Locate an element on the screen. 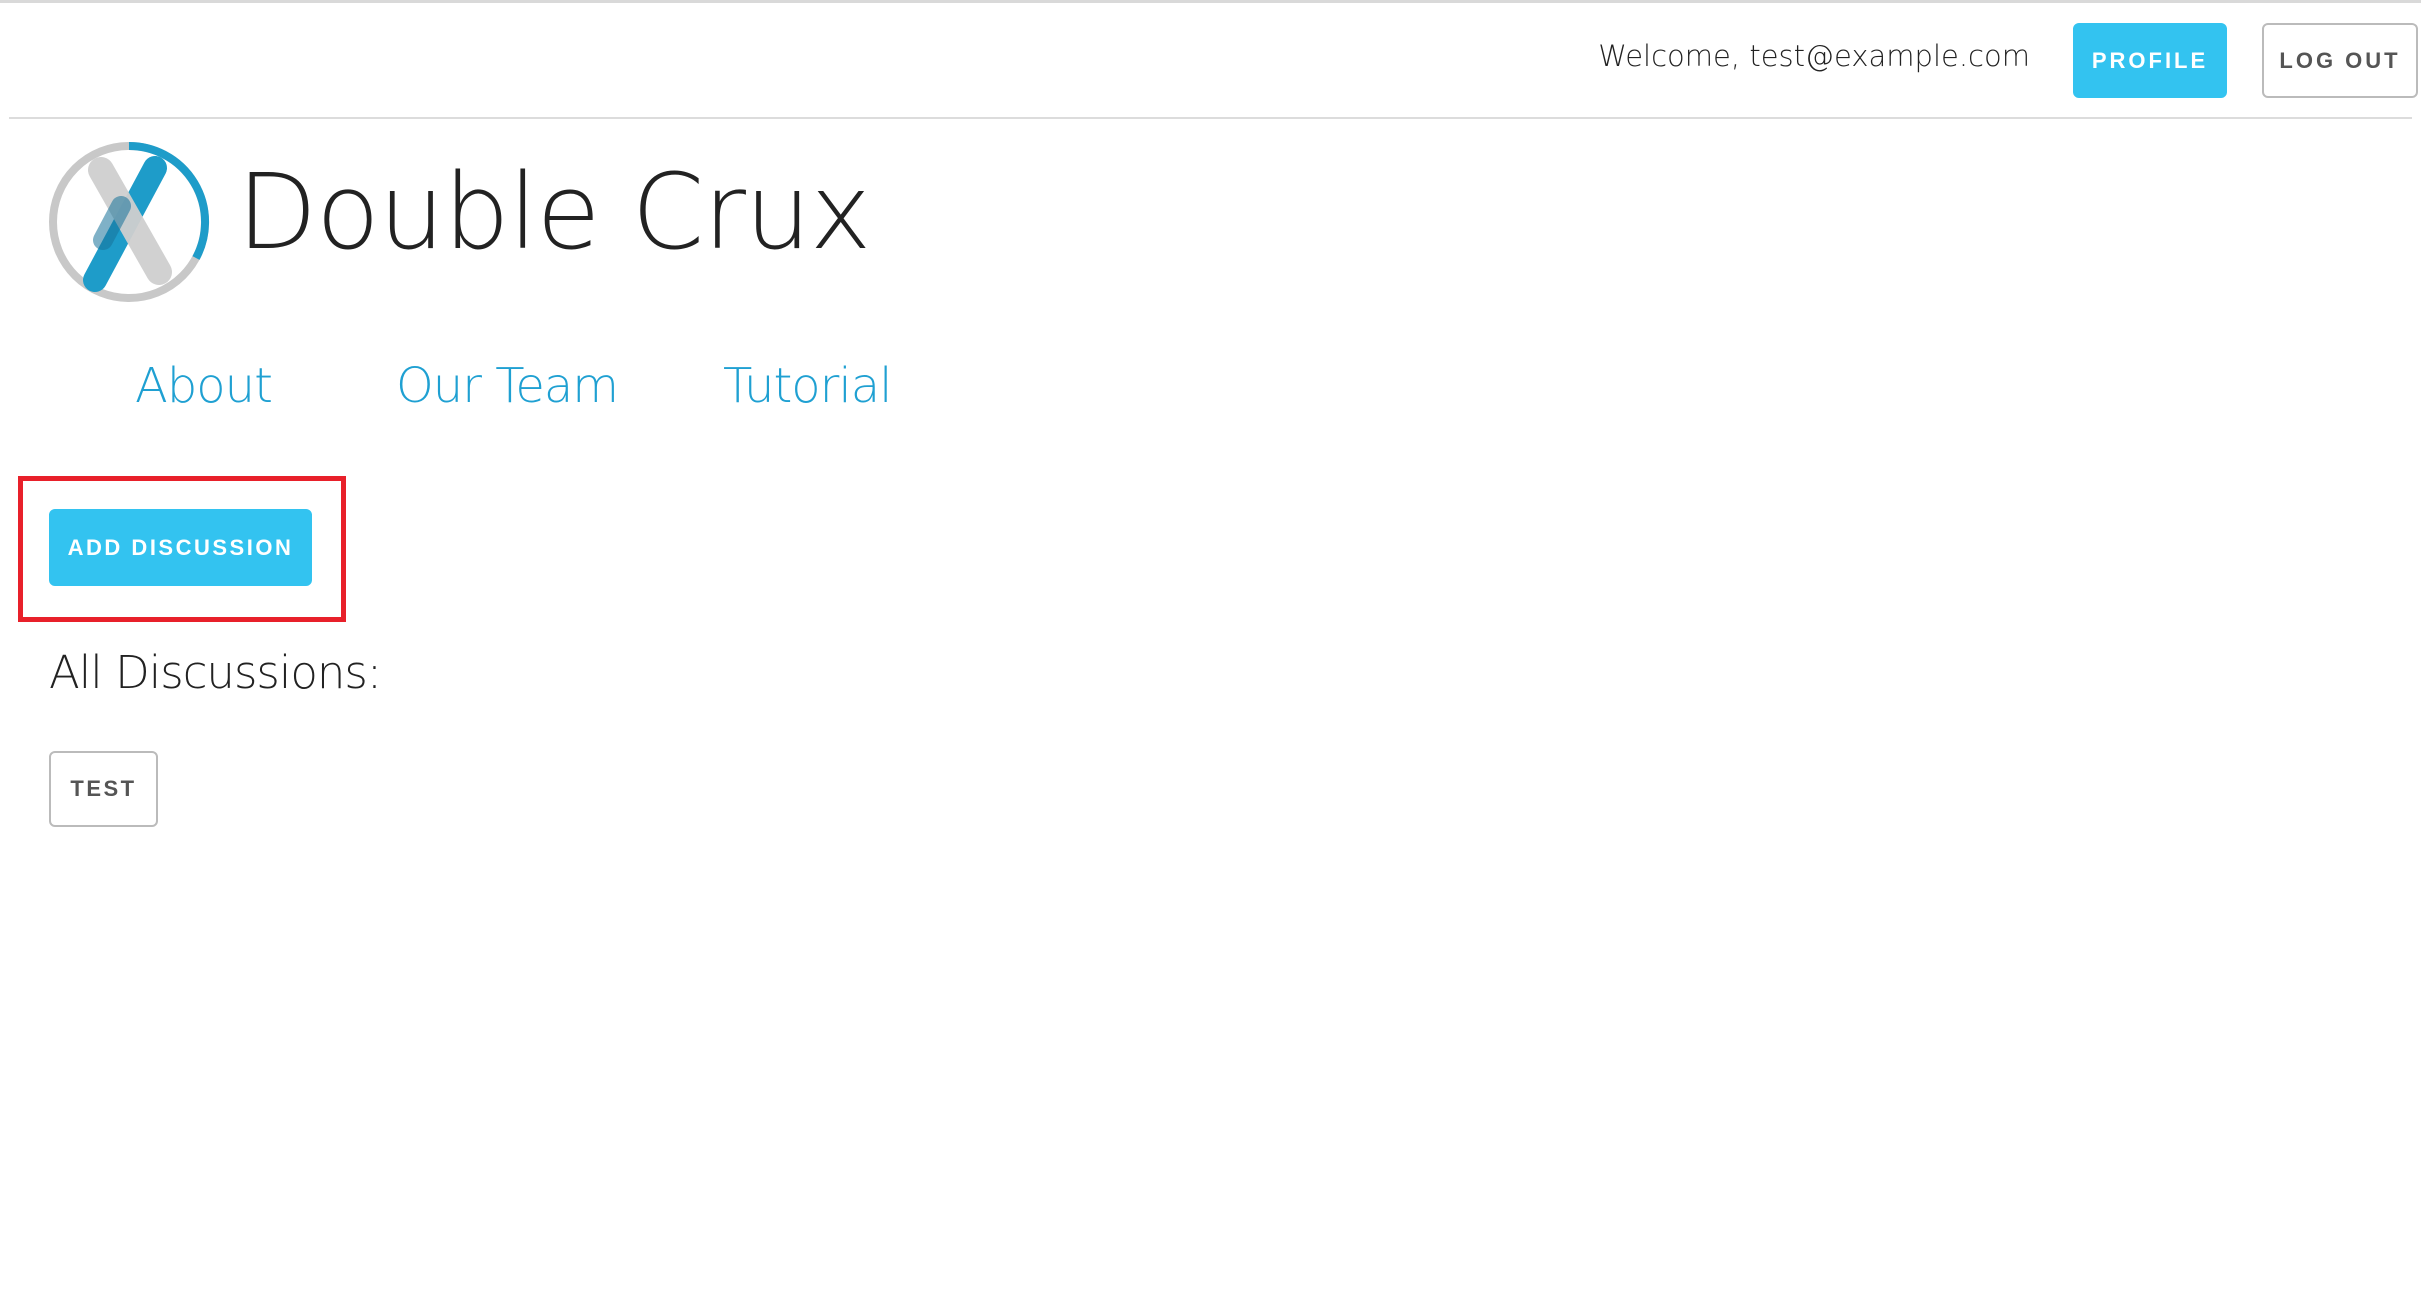 This screenshot has width=2421, height=1313. brand-name: Double Crux is located at coordinates (554, 212).